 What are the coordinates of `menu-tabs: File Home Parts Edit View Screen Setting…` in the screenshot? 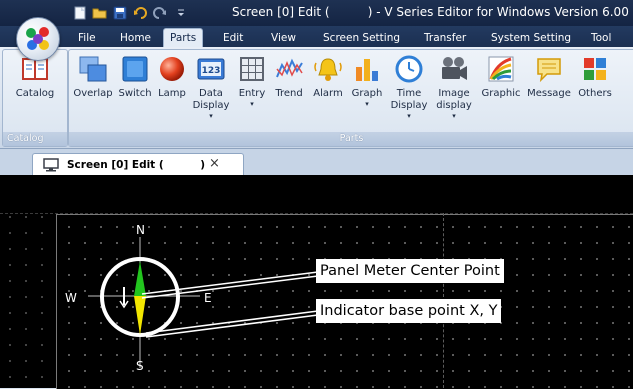 It's located at (316, 37).